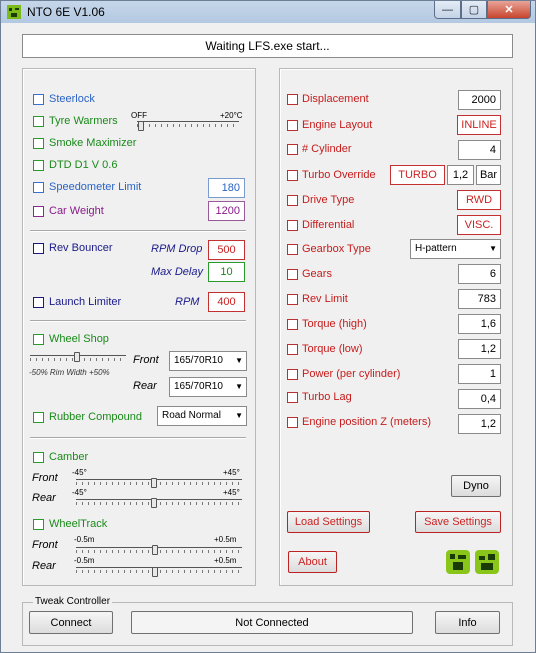 The width and height of the screenshot is (536, 653). What do you see at coordinates (38, 165) in the screenshot?
I see `dtd-checkbox` at bounding box center [38, 165].